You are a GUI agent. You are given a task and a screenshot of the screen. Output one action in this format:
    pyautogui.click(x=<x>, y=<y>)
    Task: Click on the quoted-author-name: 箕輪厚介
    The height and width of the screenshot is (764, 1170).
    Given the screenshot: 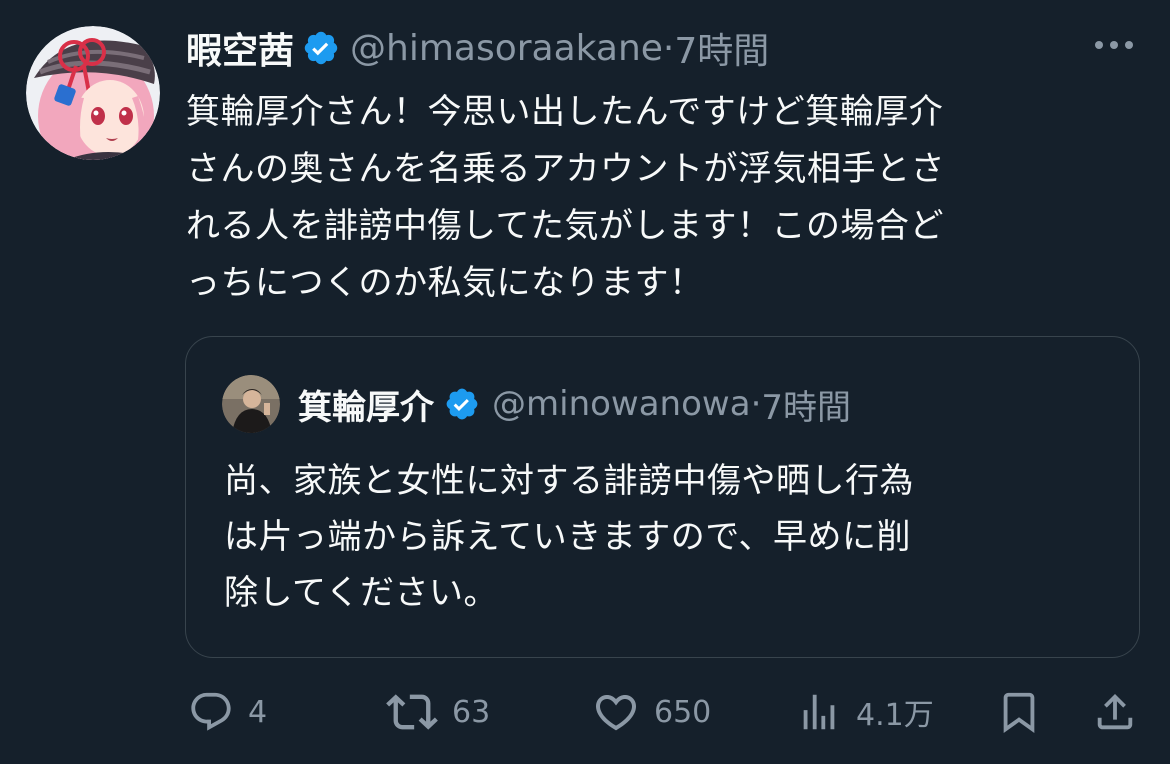 What is the action you would take?
    pyautogui.click(x=366, y=407)
    